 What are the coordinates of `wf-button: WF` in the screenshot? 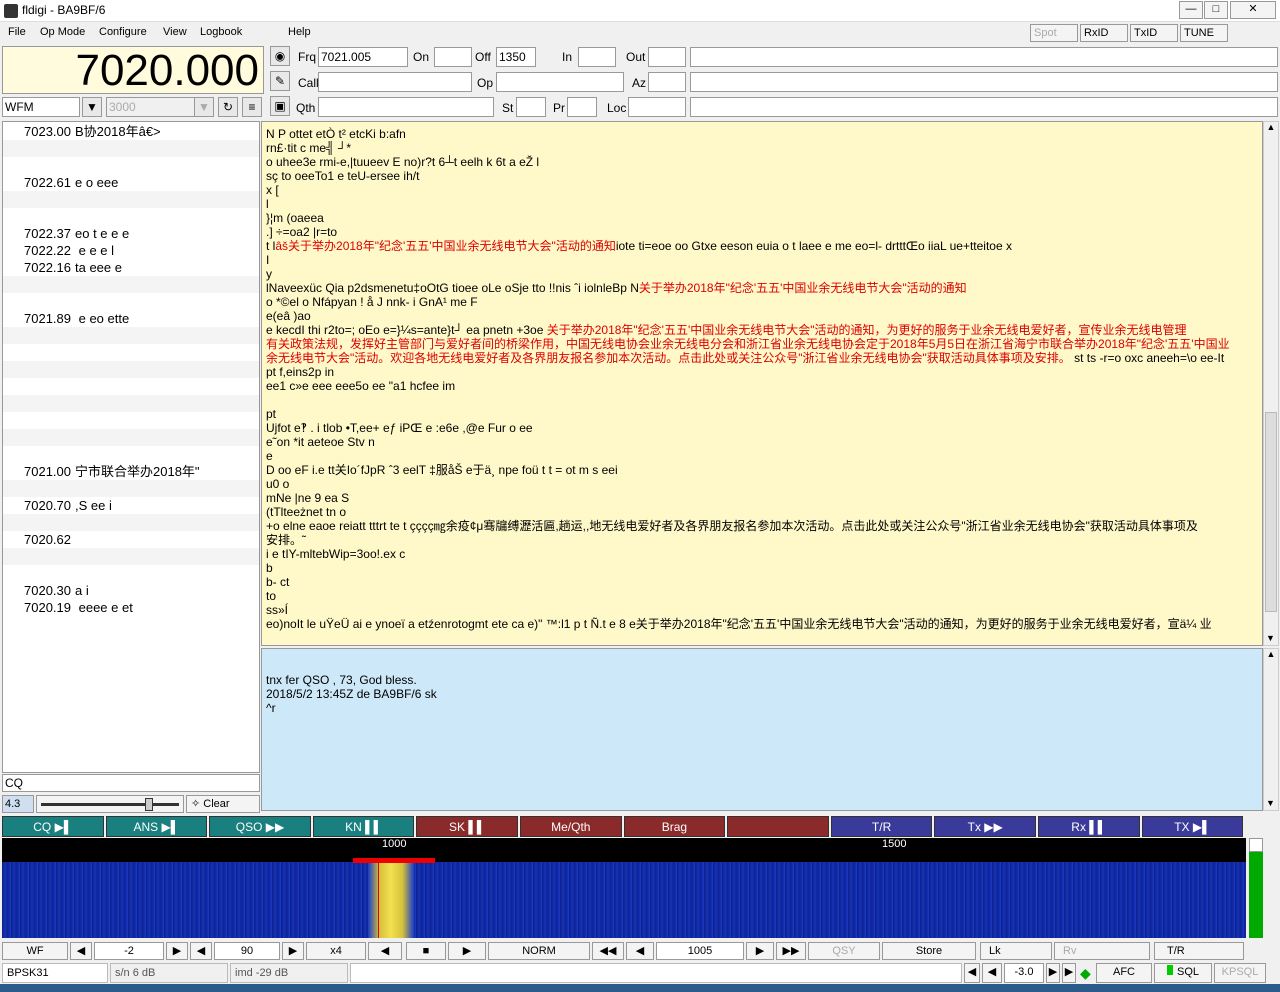 It's located at (35, 951).